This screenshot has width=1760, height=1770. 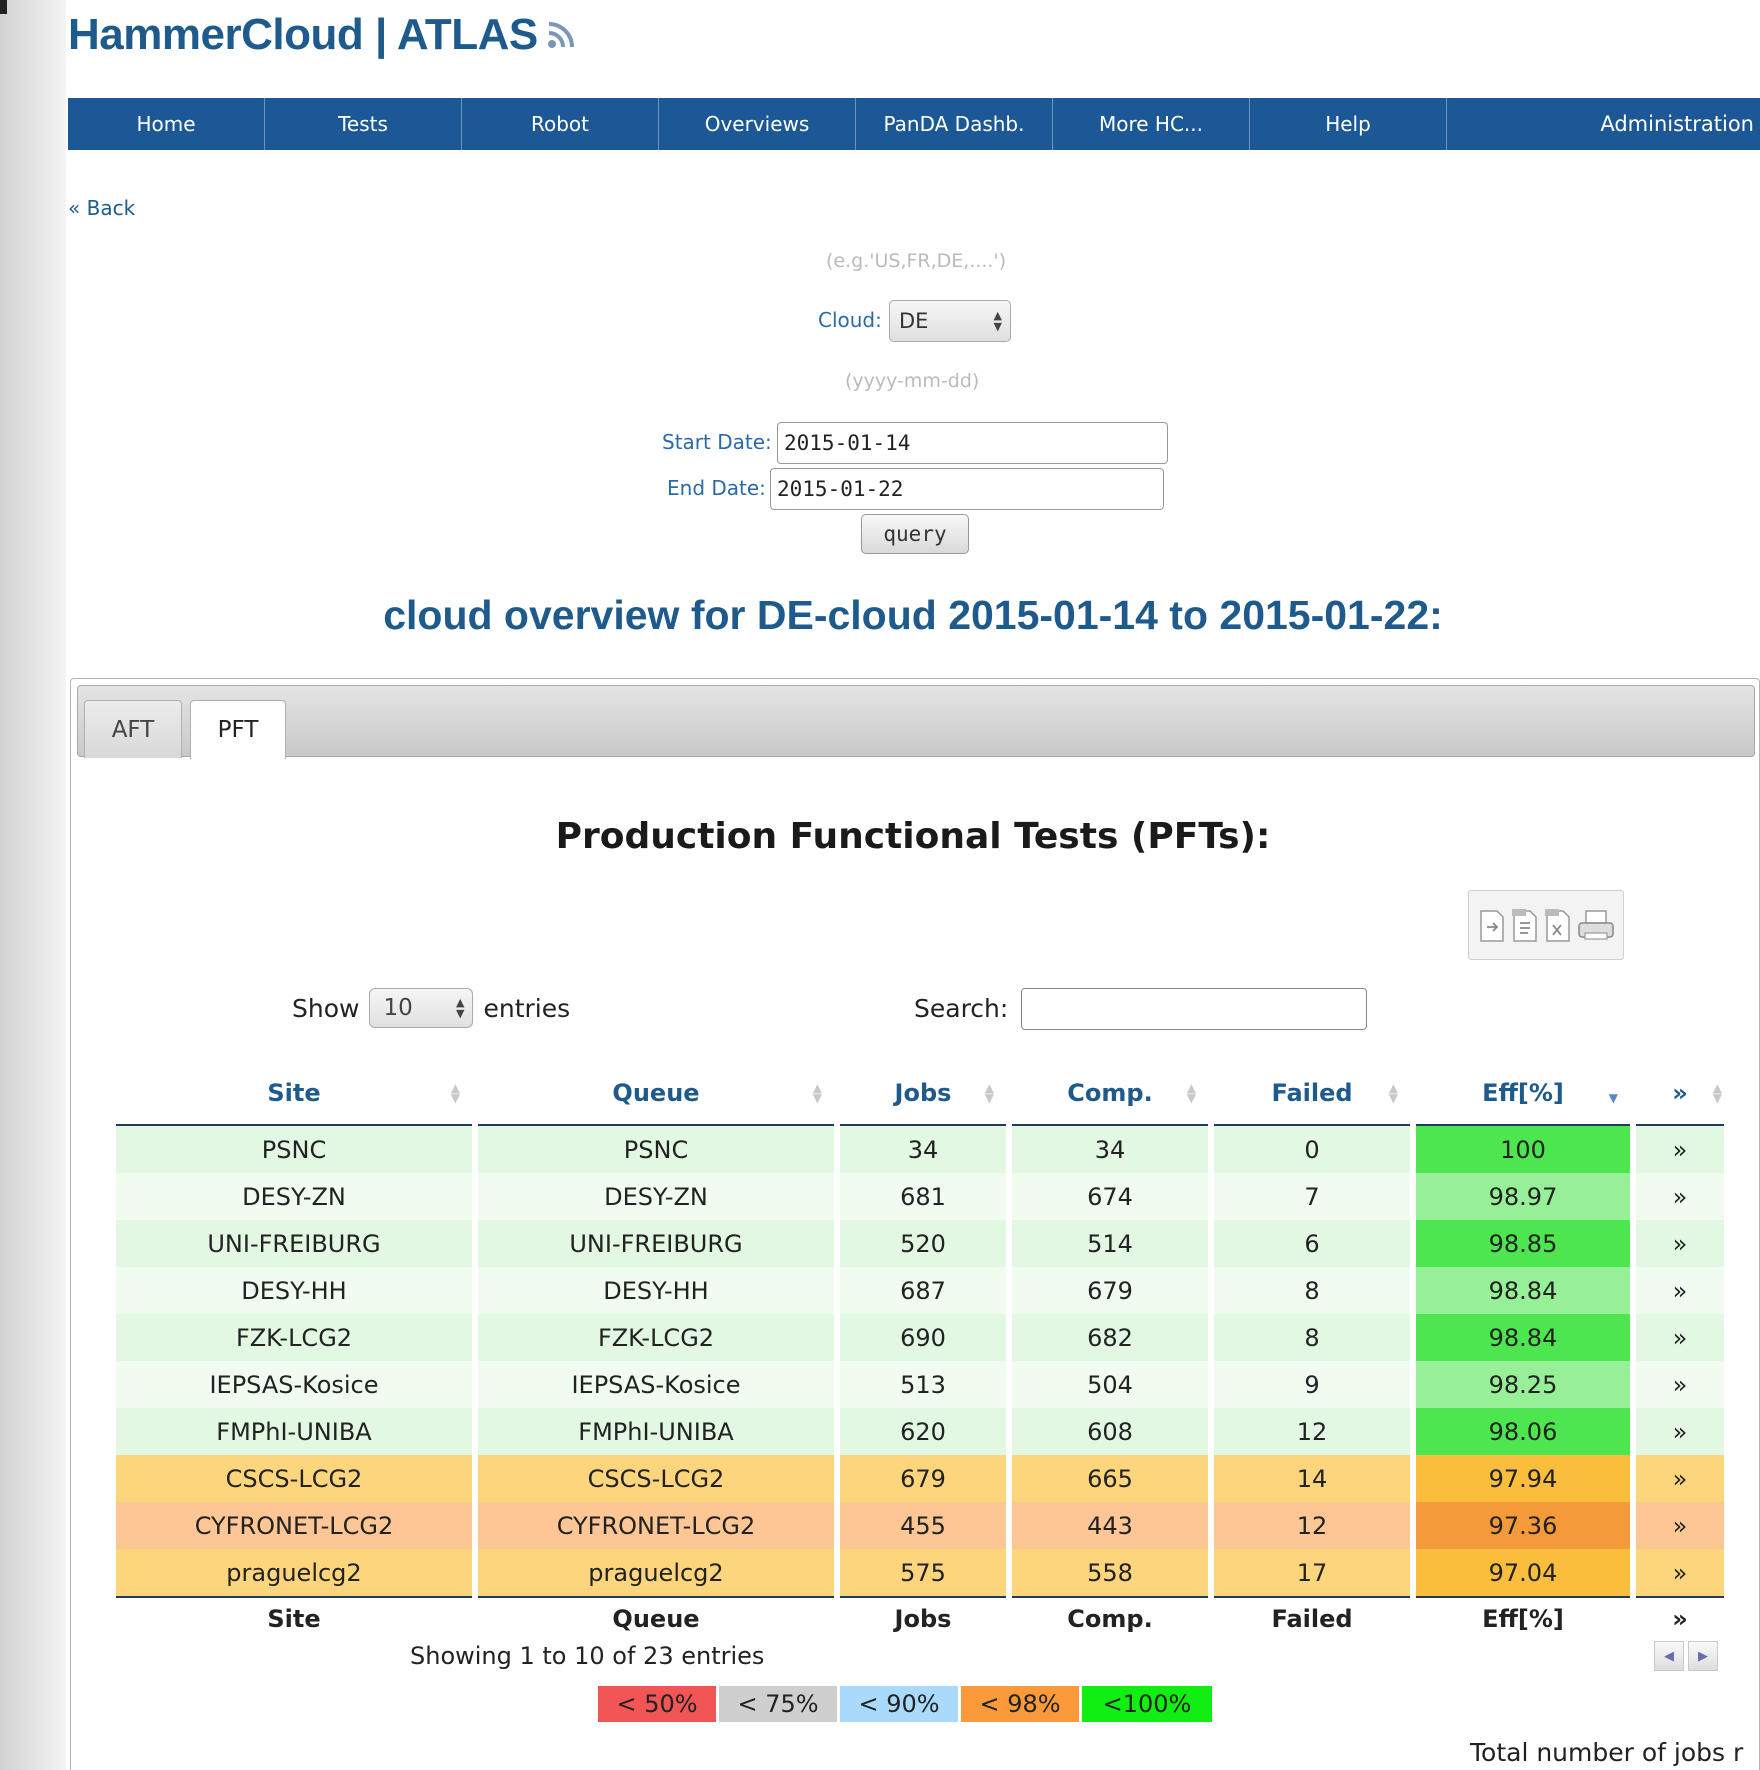 I want to click on cell-comp: 674, so click(x=1110, y=1196).